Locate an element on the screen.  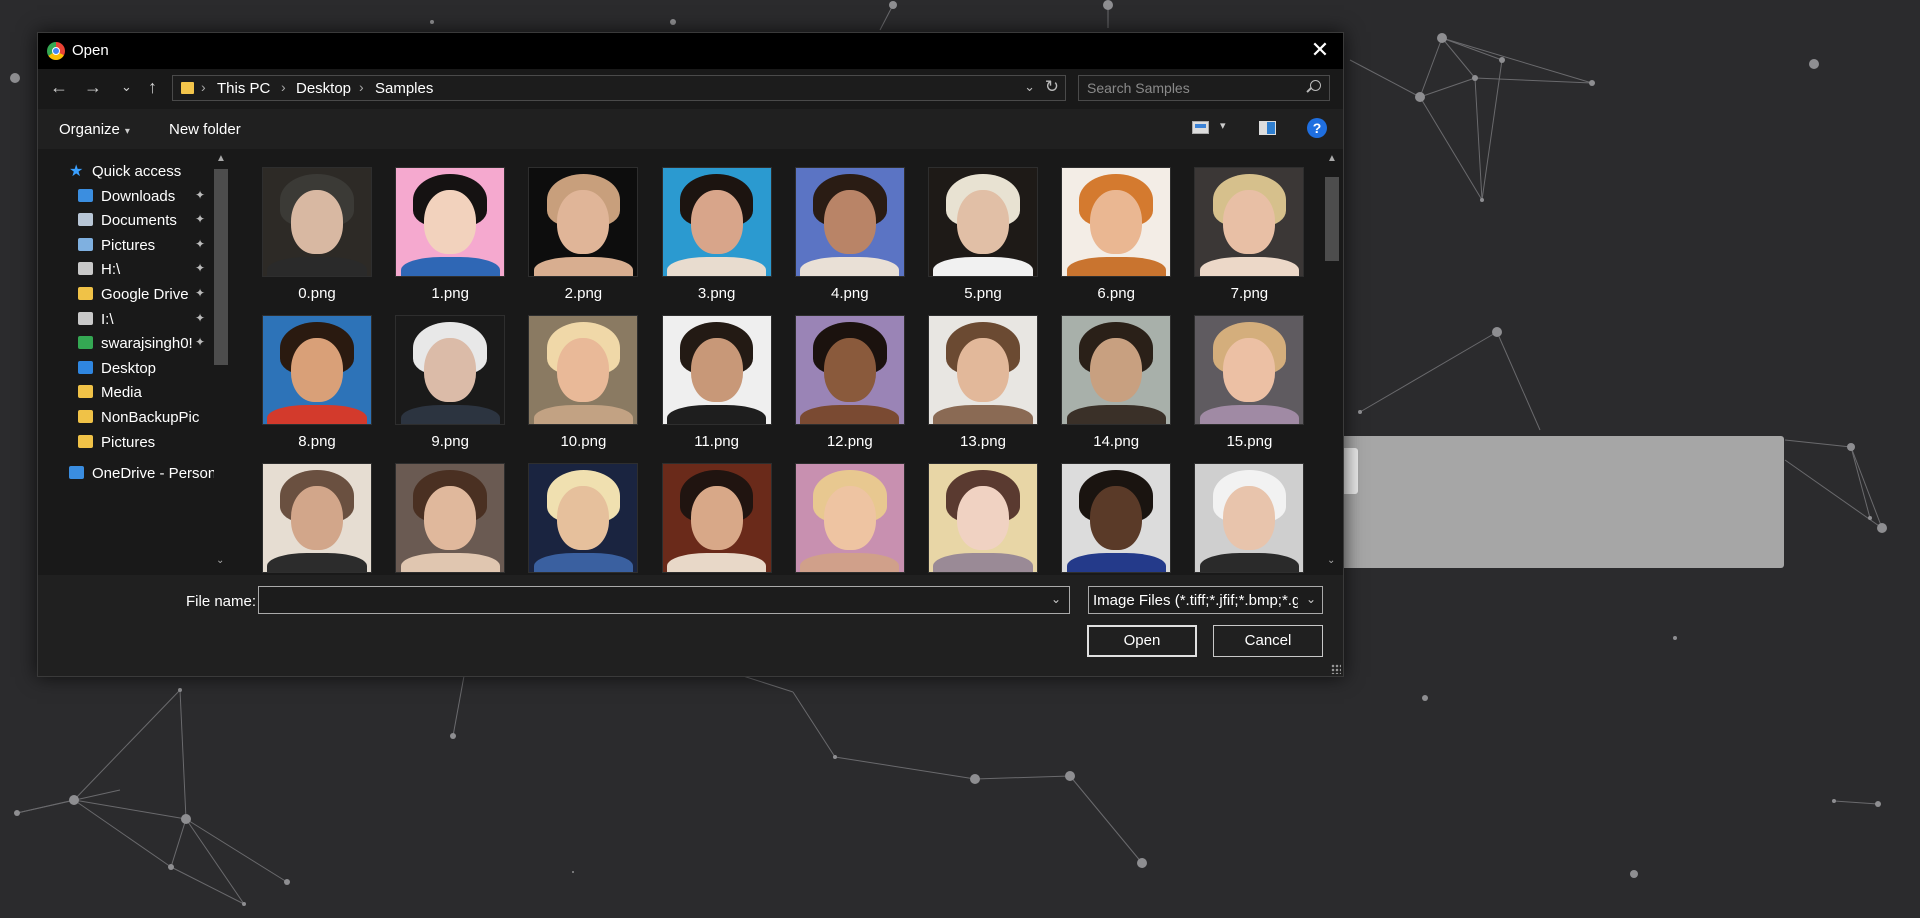
preview-pane-icon is located at coordinates (1267, 128).